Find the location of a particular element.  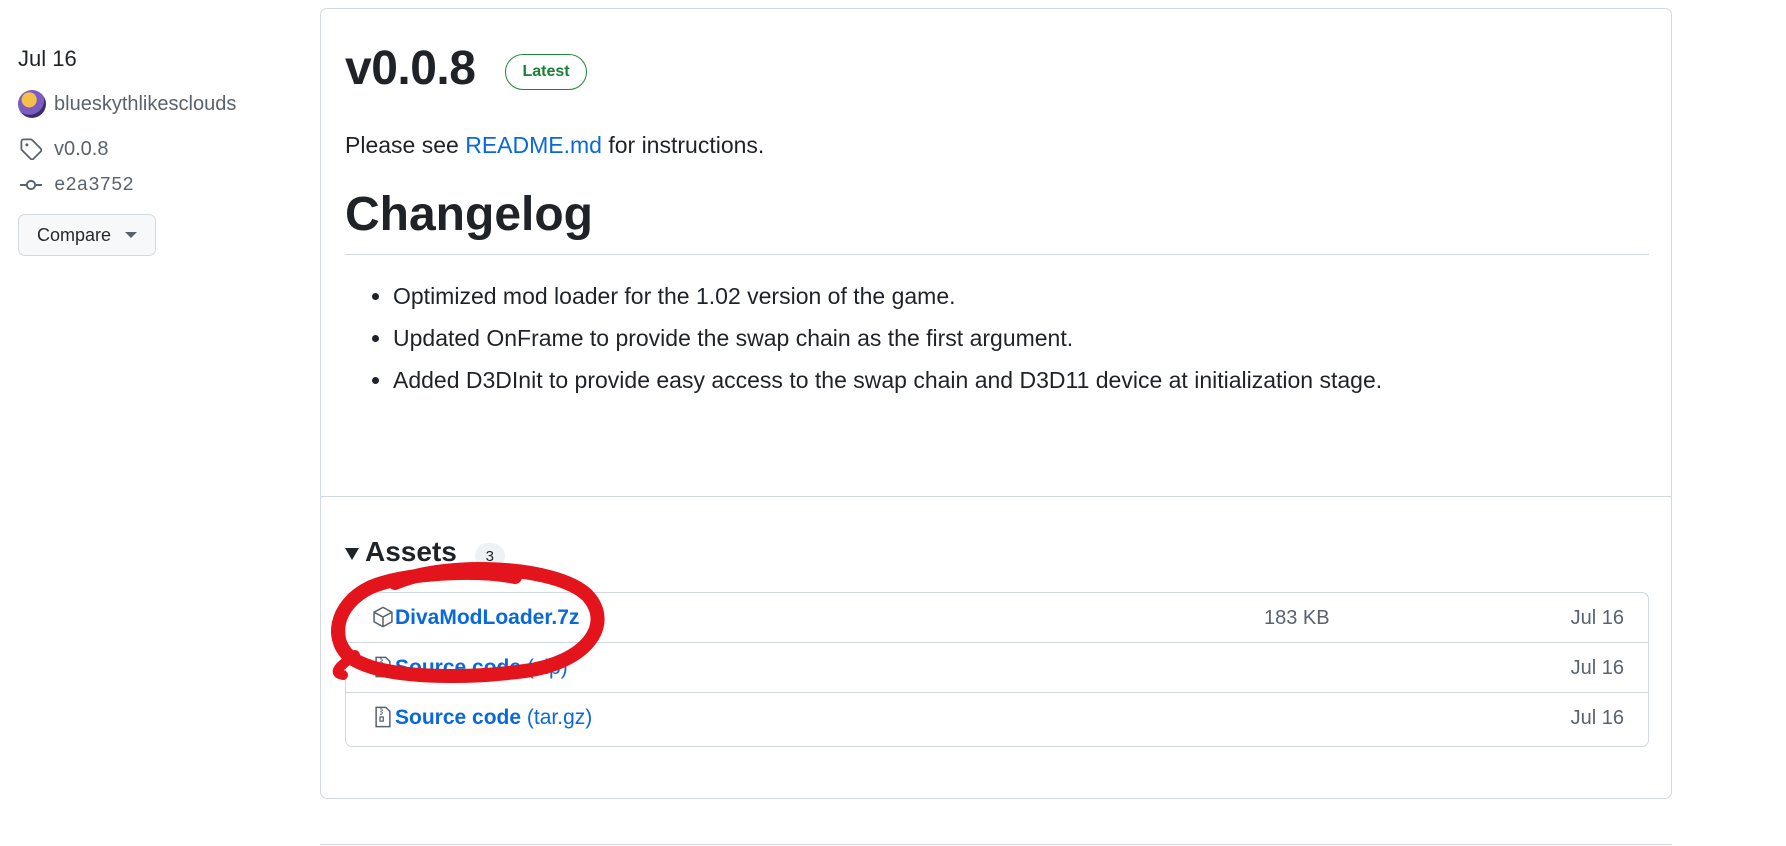

chevron-down-icon is located at coordinates (131, 235).